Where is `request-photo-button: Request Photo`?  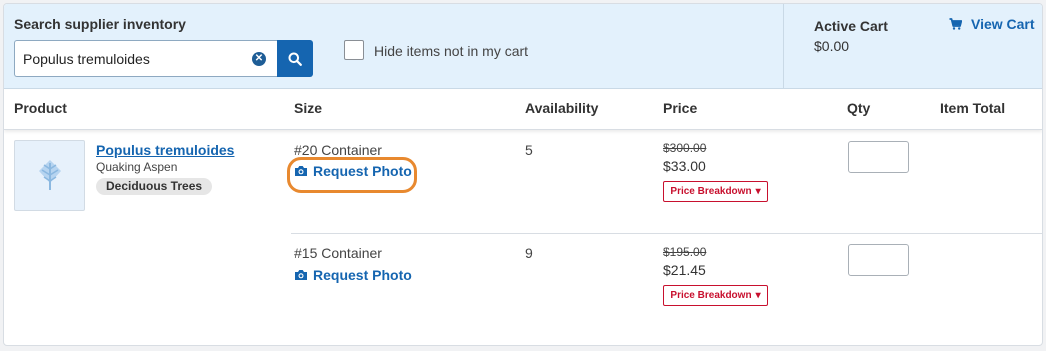 request-photo-button: Request Photo is located at coordinates (353, 275).